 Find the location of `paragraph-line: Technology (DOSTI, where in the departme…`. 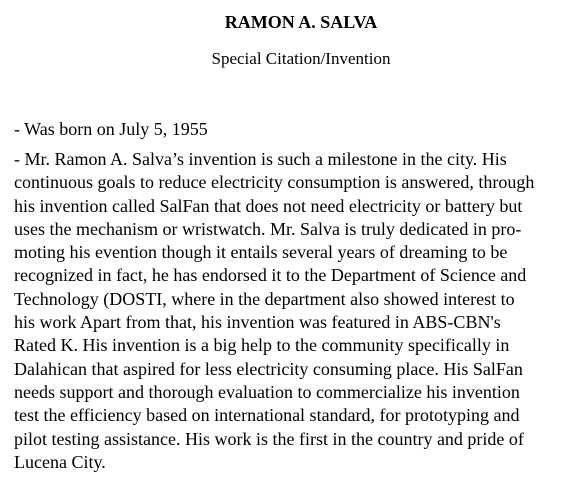

paragraph-line: Technology (DOSTI, where in the departme… is located at coordinates (264, 298).